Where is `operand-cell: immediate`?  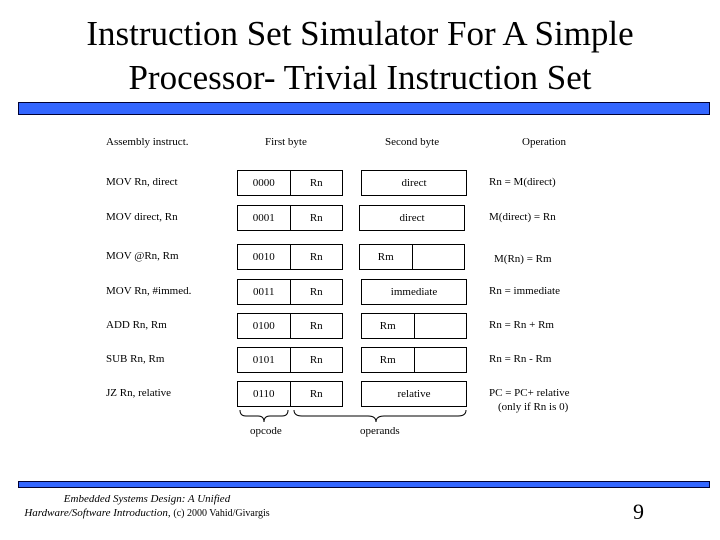
operand-cell: immediate is located at coordinates (414, 292).